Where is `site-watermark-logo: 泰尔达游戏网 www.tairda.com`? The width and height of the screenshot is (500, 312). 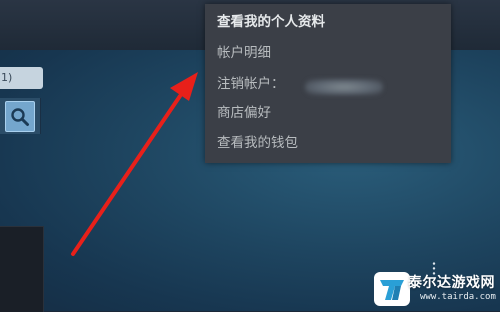
site-watermark-logo: 泰尔达游戏网 www.tairda.com is located at coordinates (434, 289).